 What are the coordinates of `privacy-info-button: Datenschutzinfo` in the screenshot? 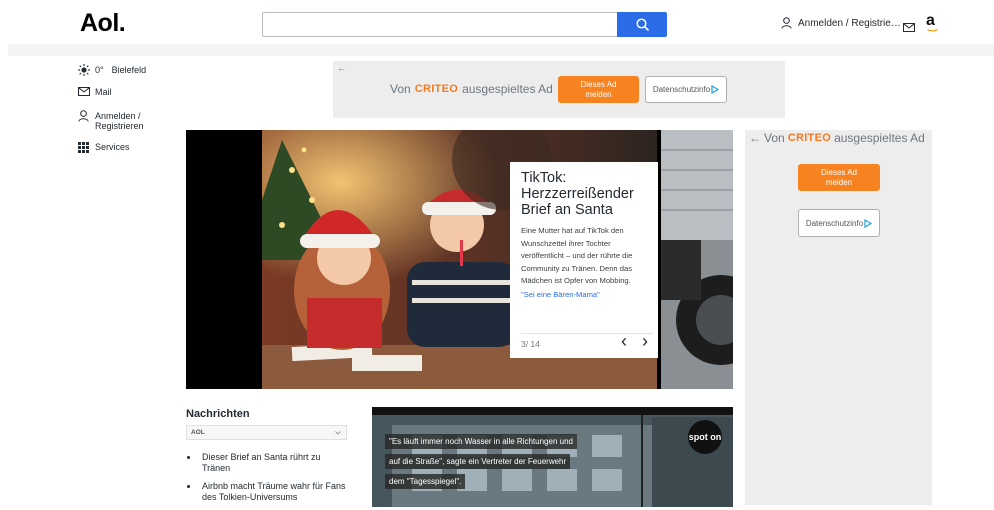 It's located at (686, 89).